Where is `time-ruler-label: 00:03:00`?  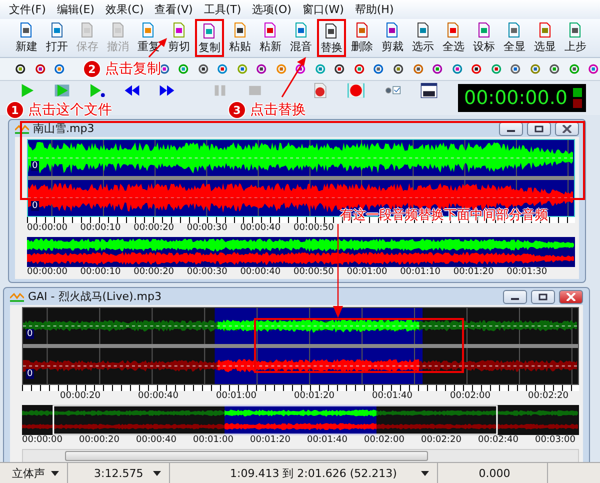 time-ruler-label: 00:03:00 is located at coordinates (555, 441).